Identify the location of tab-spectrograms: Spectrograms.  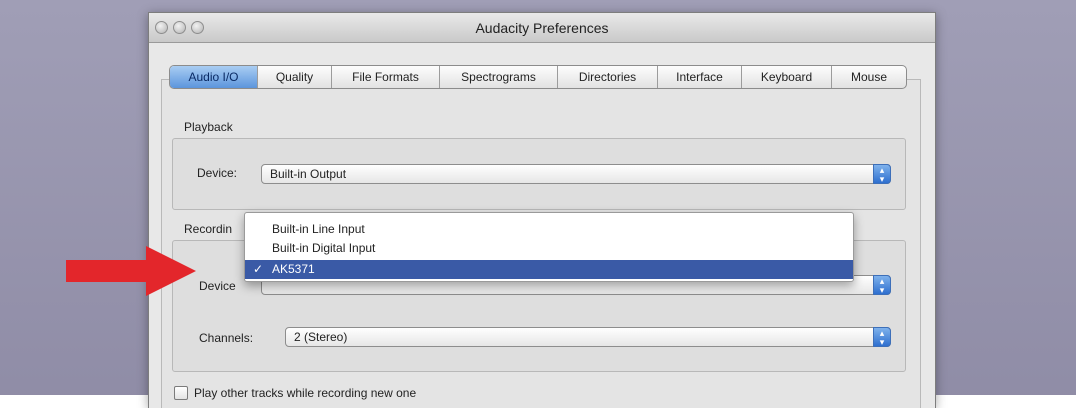
(499, 77).